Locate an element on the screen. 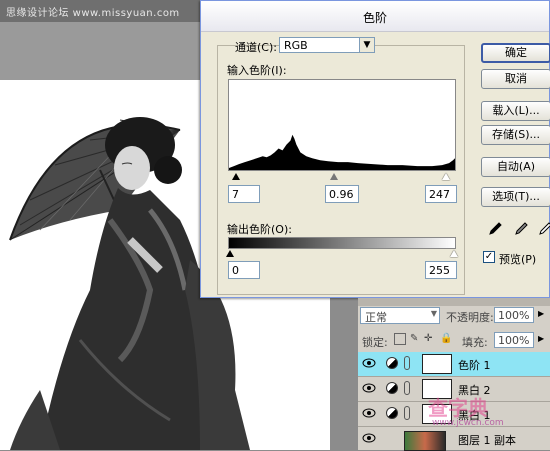 The image size is (550, 451). fill-label: 填充: is located at coordinates (475, 342).